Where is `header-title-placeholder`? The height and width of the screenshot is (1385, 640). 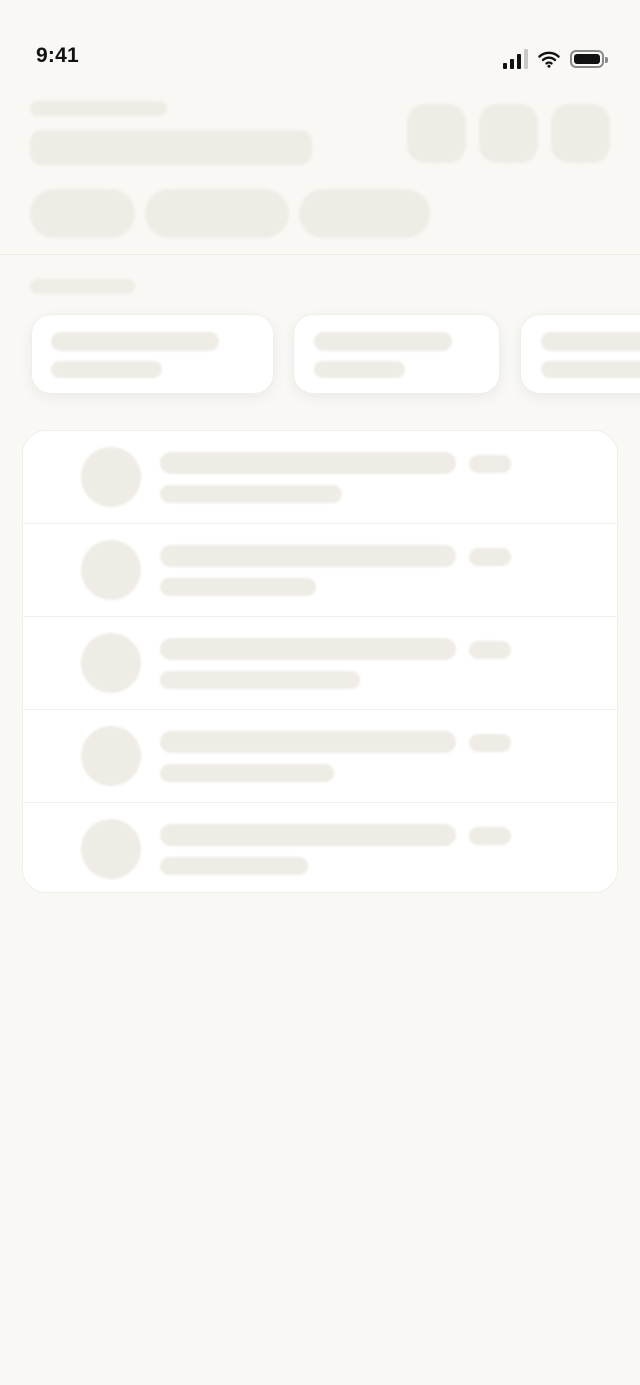
header-title-placeholder is located at coordinates (171, 147).